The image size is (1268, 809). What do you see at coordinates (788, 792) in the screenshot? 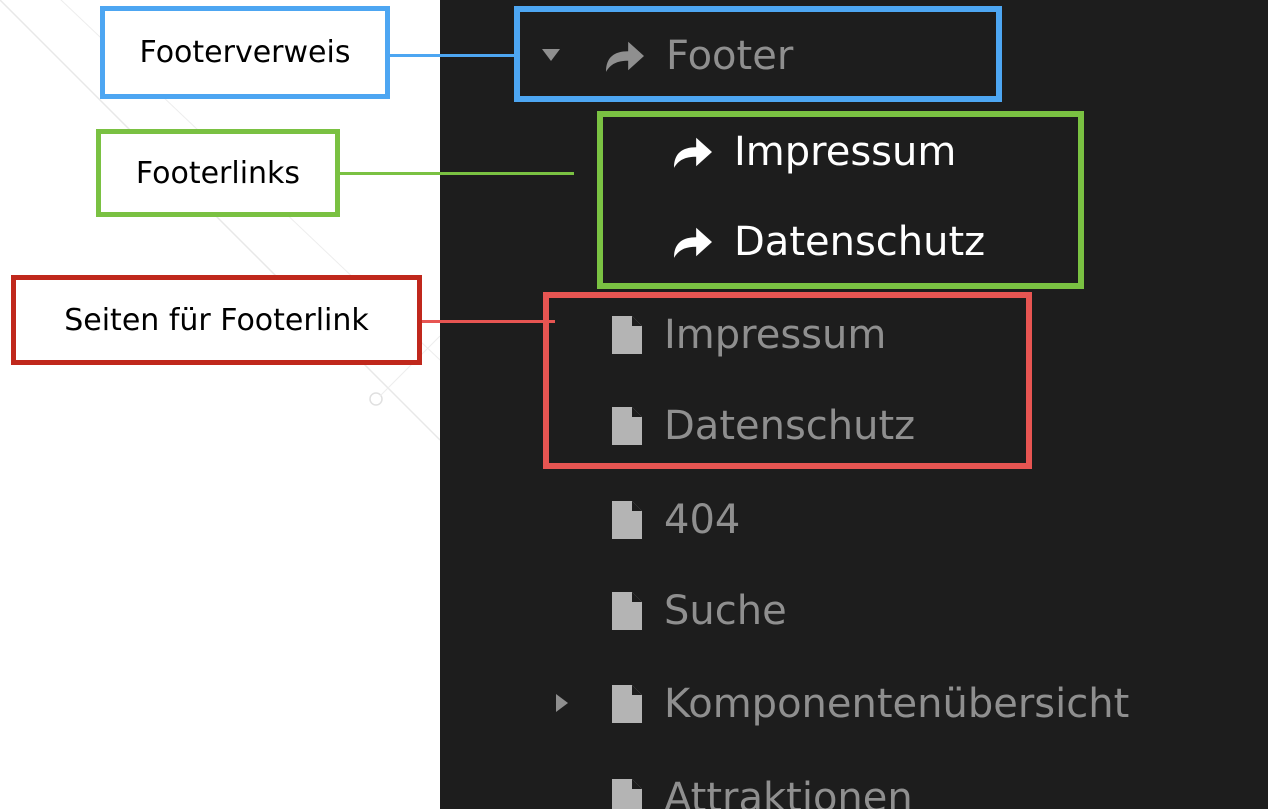
I see `tree-item-label: Attraktionen` at bounding box center [788, 792].